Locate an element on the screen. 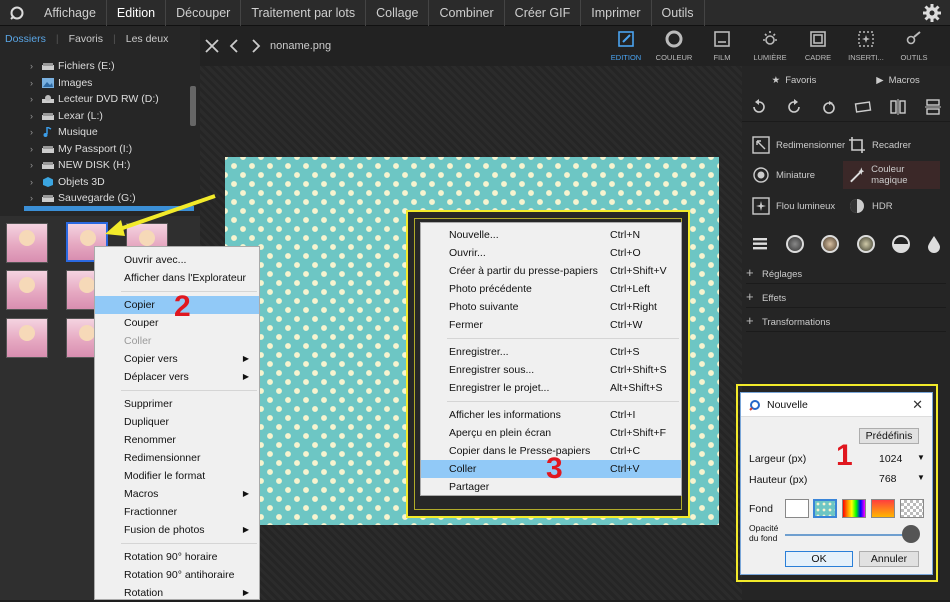 This screenshot has width=950, height=602. couleur-magique-button: Couleur magique is located at coordinates (891, 175).